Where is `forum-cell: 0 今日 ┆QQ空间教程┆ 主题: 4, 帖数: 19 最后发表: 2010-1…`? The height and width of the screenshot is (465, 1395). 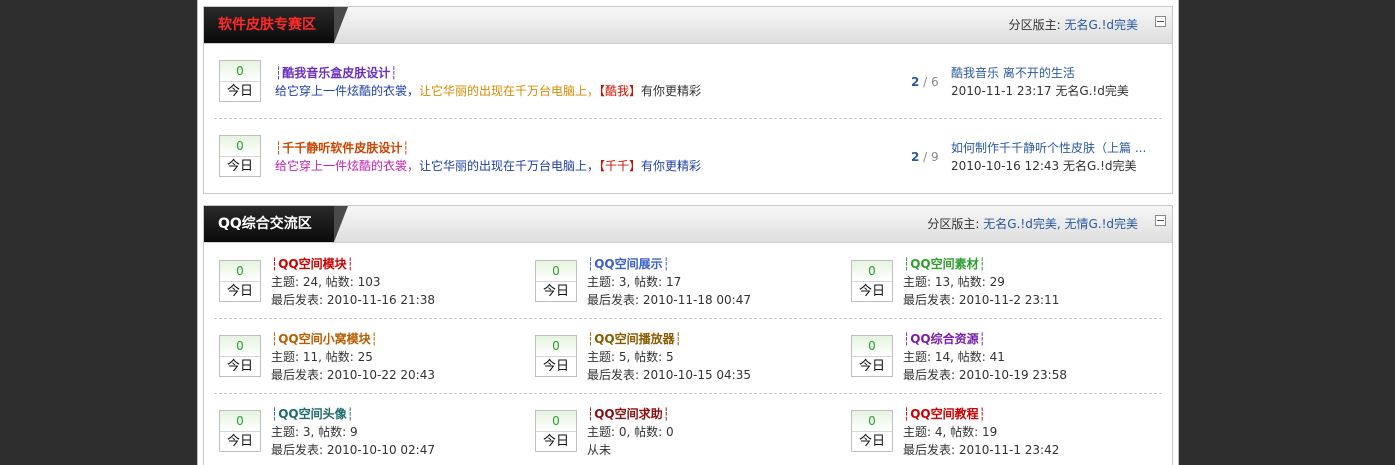
forum-cell: 0 今日 ┆QQ空间教程┆ 主题: 4, 帖数: 19 最后发表: 2010-1… is located at coordinates (1009, 429).